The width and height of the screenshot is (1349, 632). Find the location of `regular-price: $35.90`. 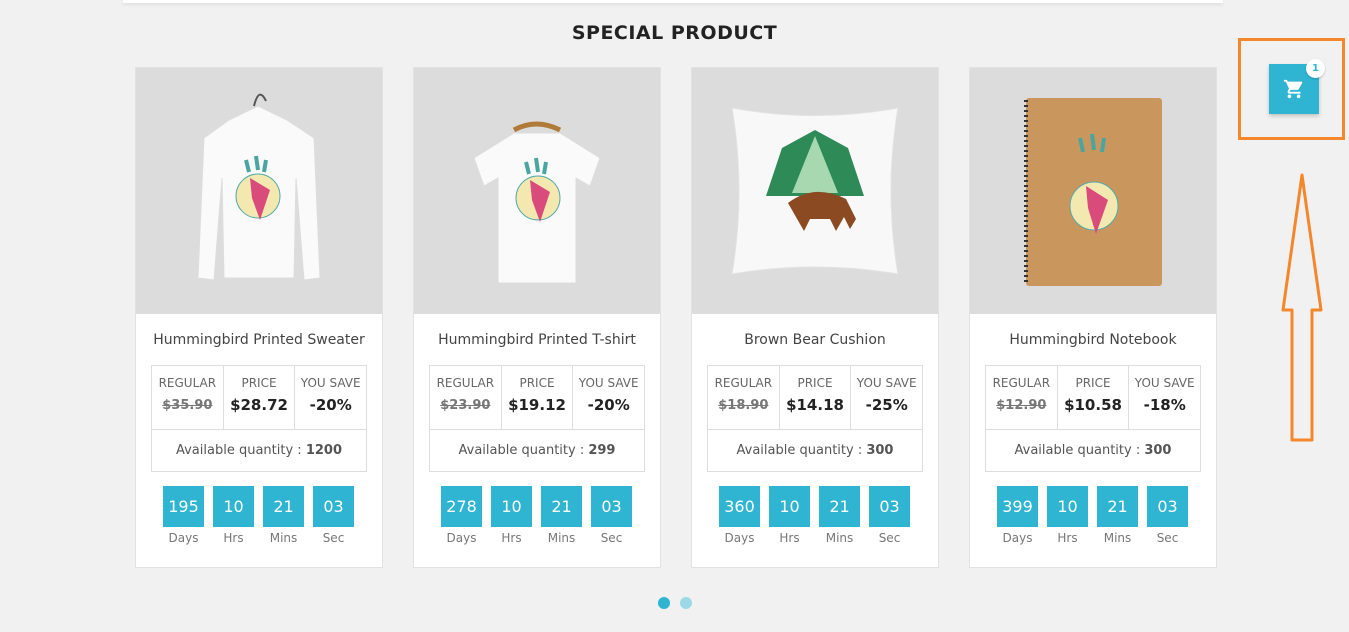

regular-price: $35.90 is located at coordinates (187, 405).